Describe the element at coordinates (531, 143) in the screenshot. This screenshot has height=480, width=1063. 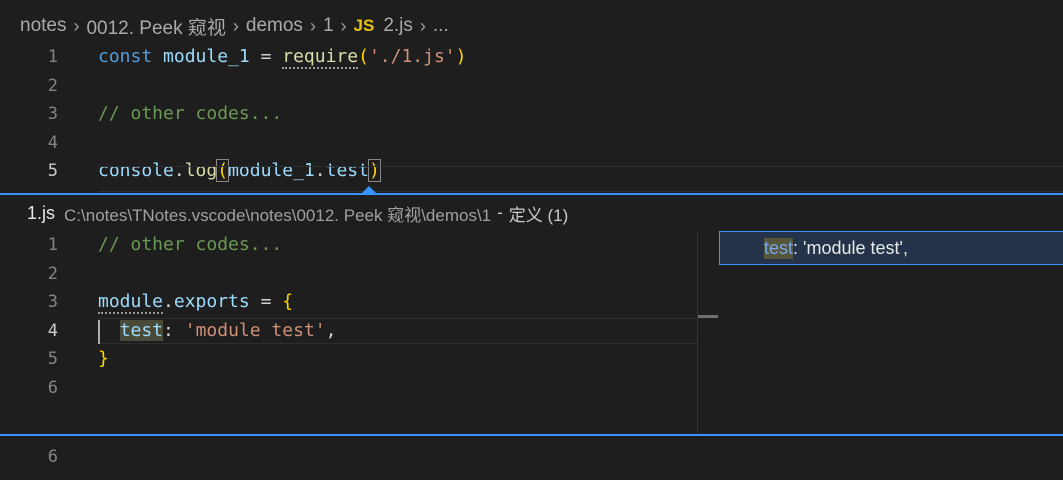
I see `code-line: 4` at that location.